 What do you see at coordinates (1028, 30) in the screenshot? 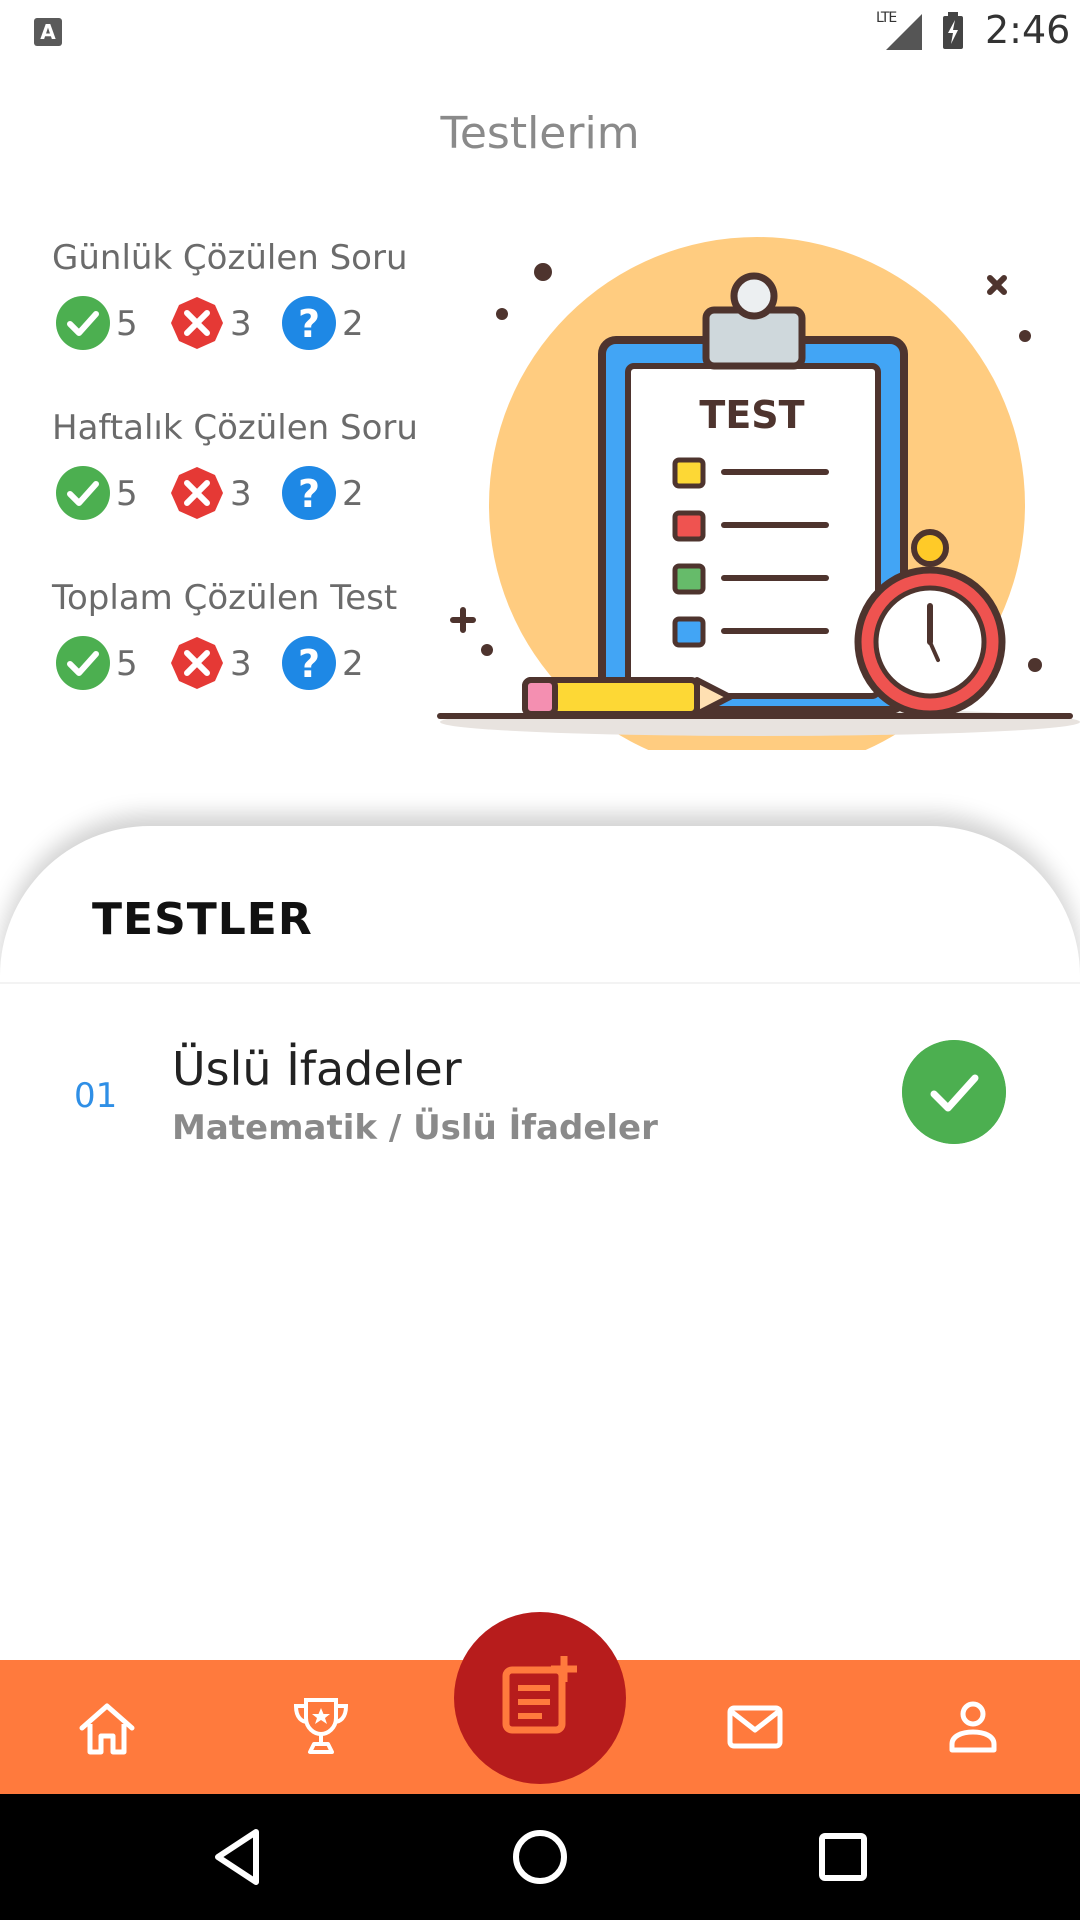
I see `clock: 2:46` at bounding box center [1028, 30].